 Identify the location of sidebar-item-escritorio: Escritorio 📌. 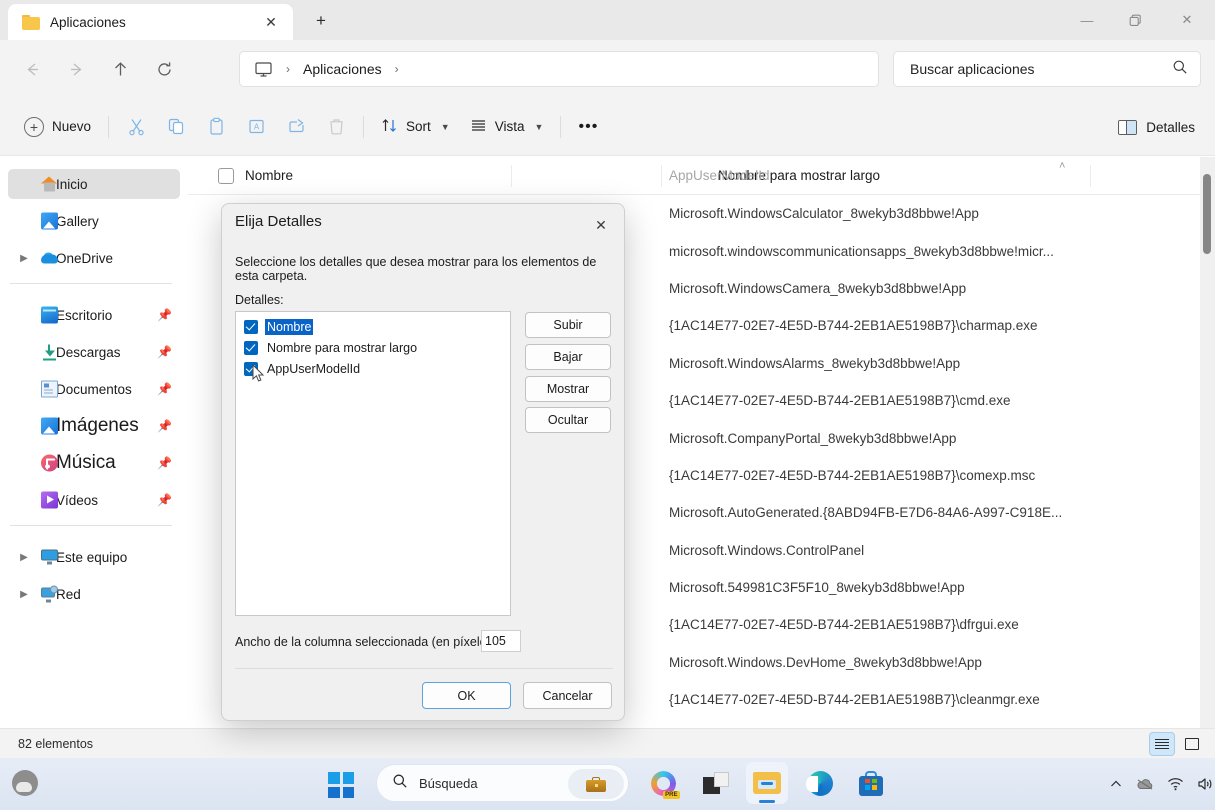
(94, 315).